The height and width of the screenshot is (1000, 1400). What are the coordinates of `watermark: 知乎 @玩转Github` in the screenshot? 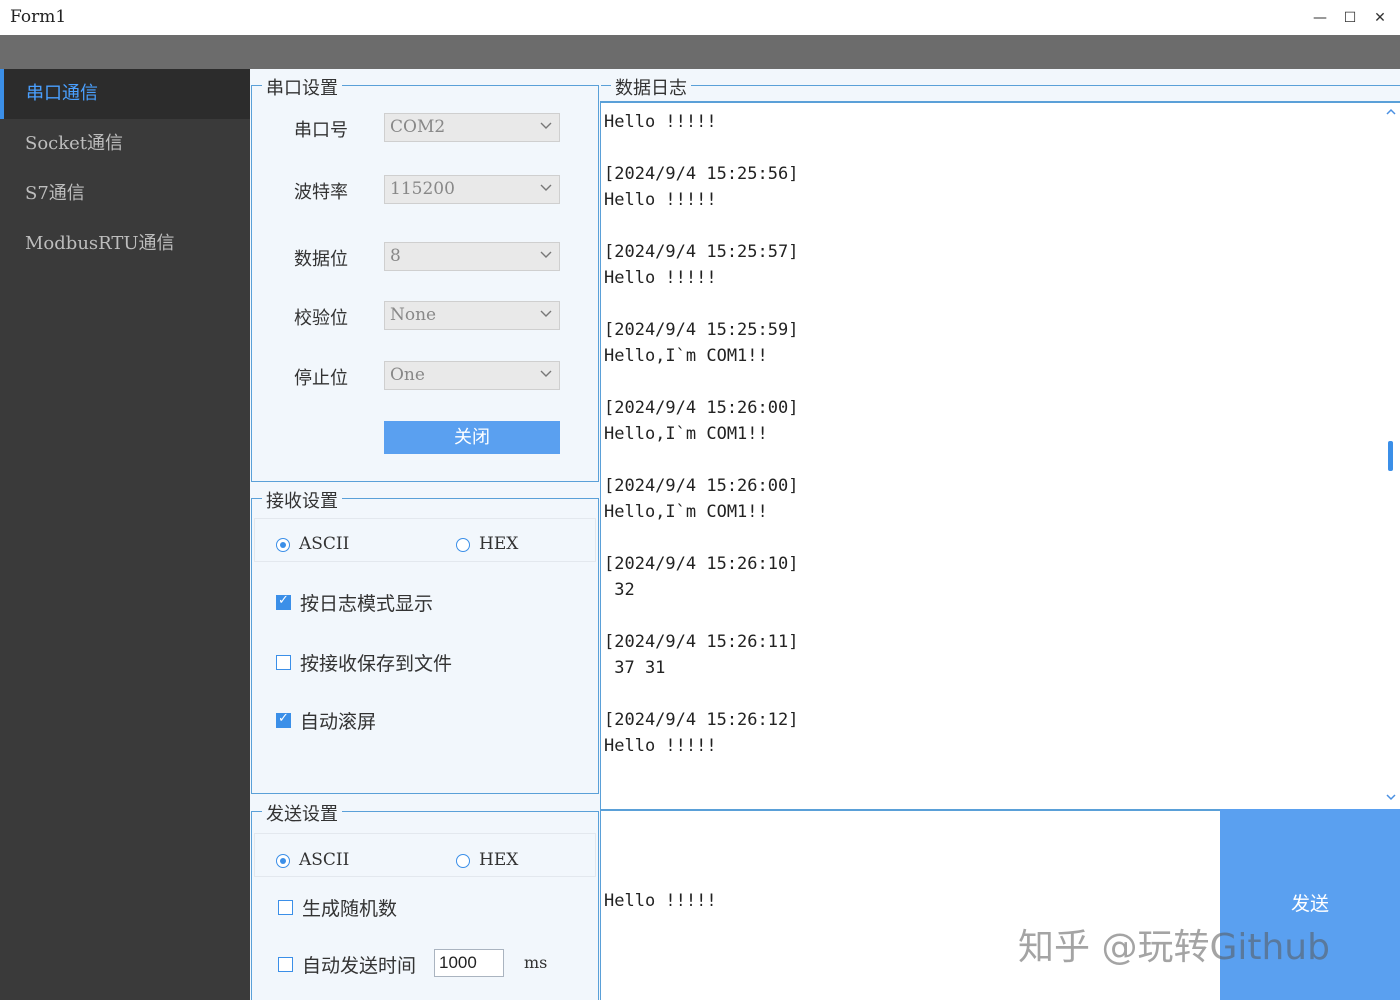 It's located at (1174, 947).